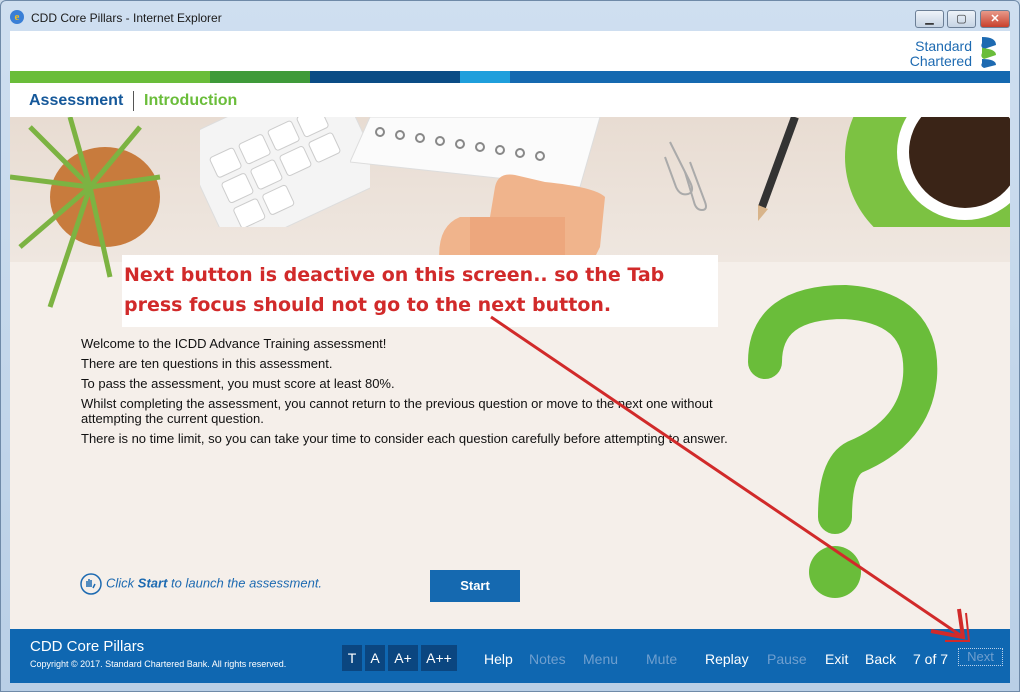  Describe the element at coordinates (880, 659) in the screenshot. I see `back-button: Back` at that location.